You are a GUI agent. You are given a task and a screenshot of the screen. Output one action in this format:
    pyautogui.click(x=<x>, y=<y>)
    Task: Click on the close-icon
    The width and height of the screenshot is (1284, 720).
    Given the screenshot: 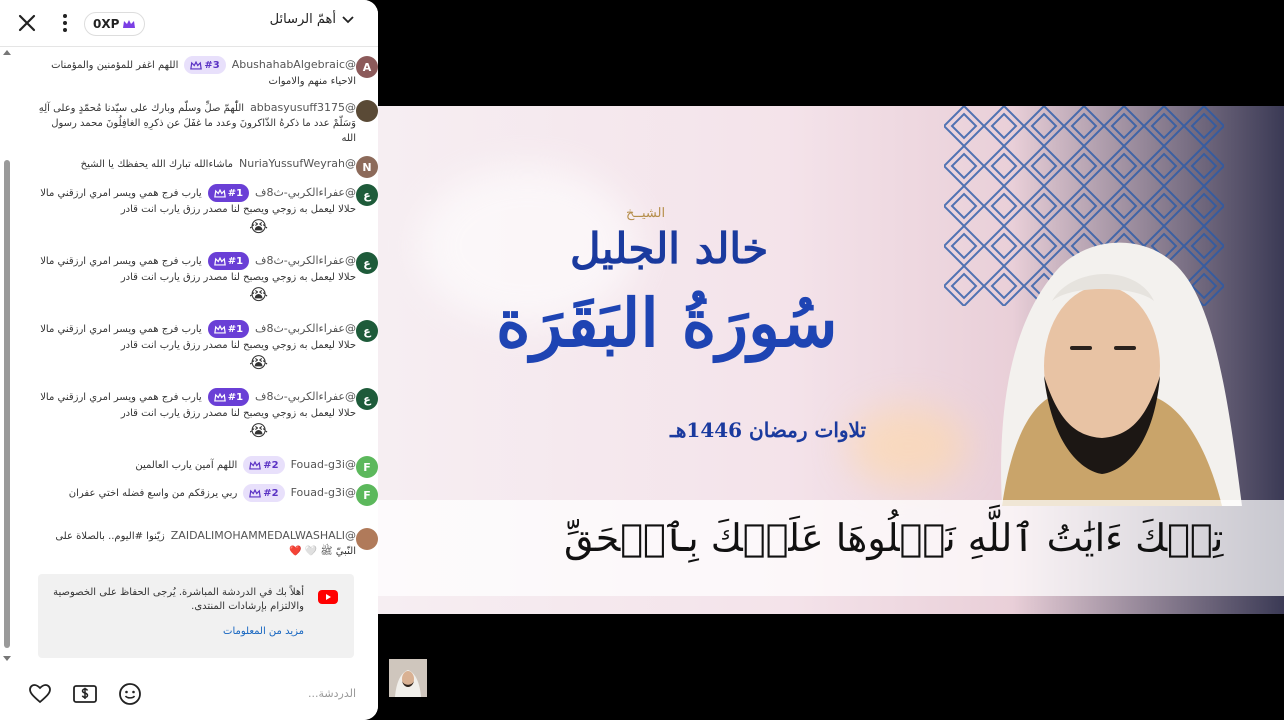 What is the action you would take?
    pyautogui.click(x=27, y=23)
    